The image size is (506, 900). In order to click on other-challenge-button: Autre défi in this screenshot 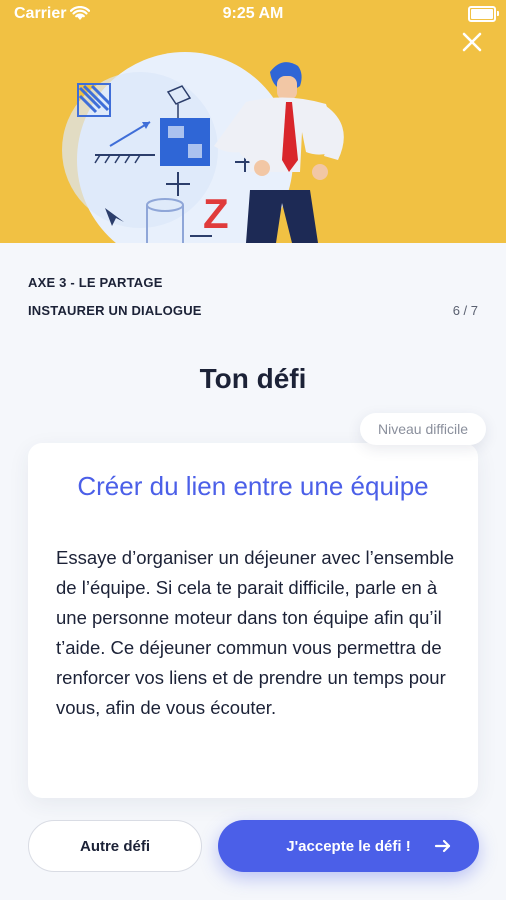, I will do `click(115, 846)`.